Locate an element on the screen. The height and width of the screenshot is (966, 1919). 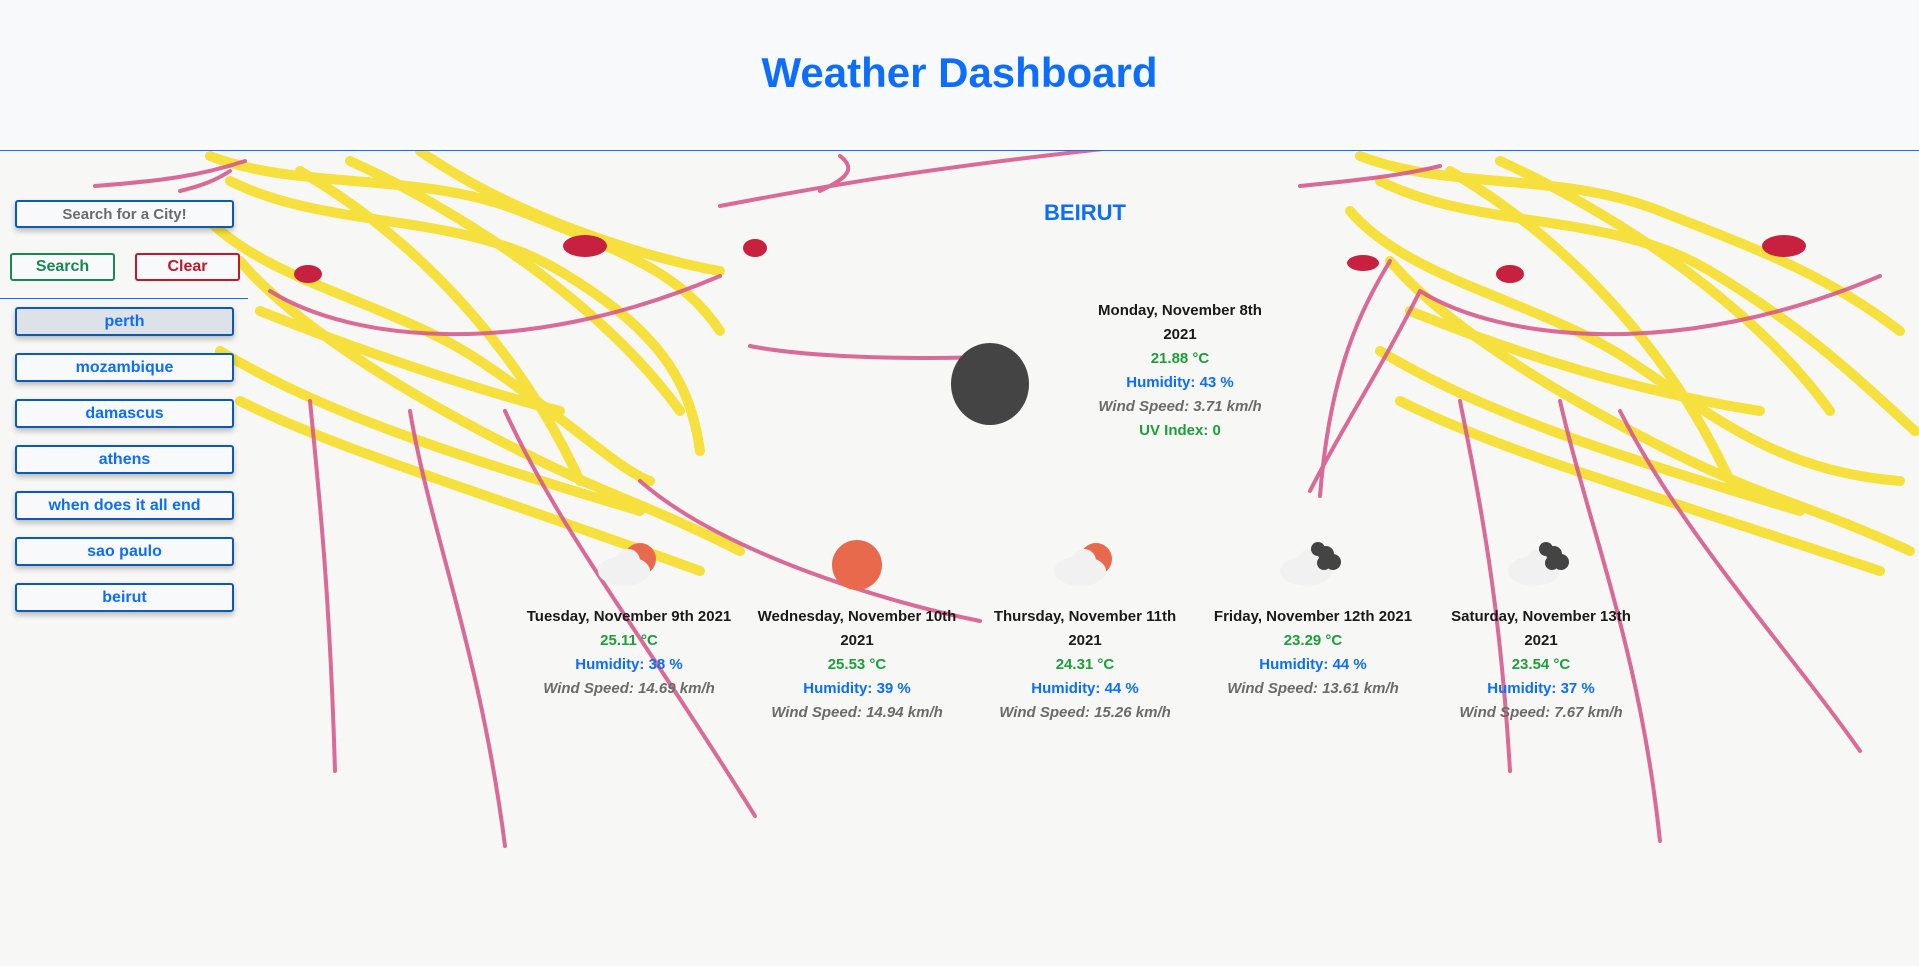
history-city-button: perth is located at coordinates (124, 321).